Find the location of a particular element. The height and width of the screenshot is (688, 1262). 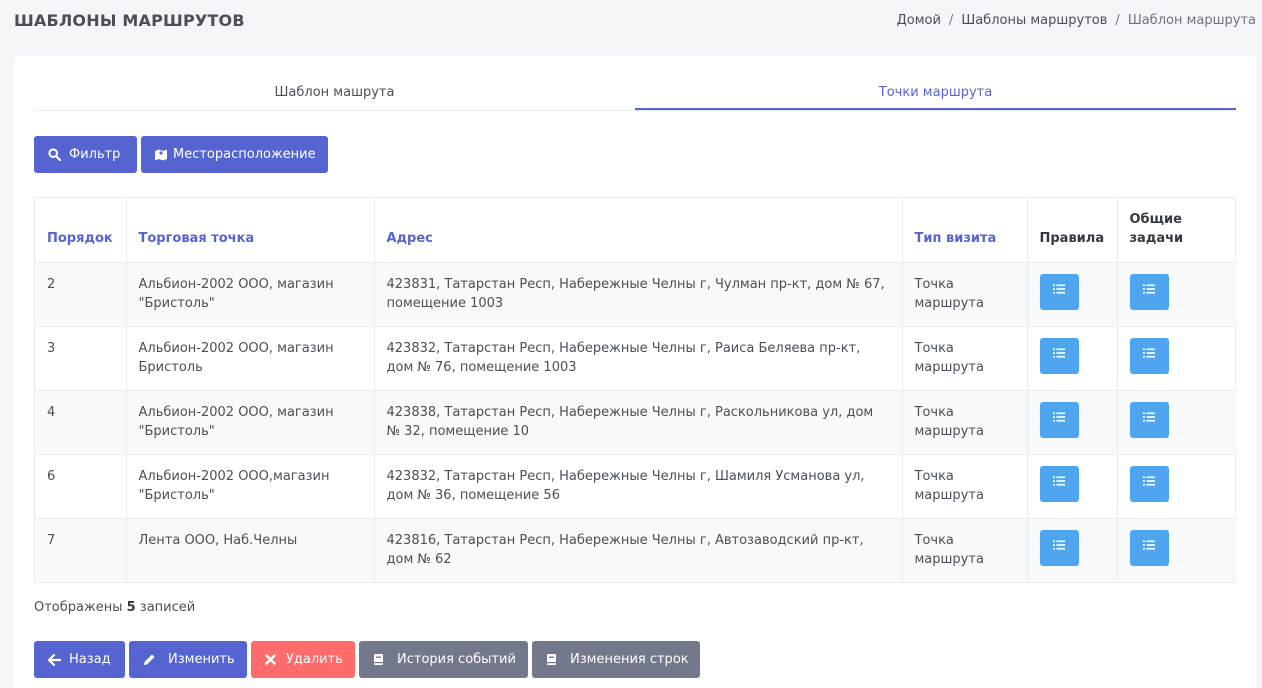

cell-order: 6 is located at coordinates (81, 485).